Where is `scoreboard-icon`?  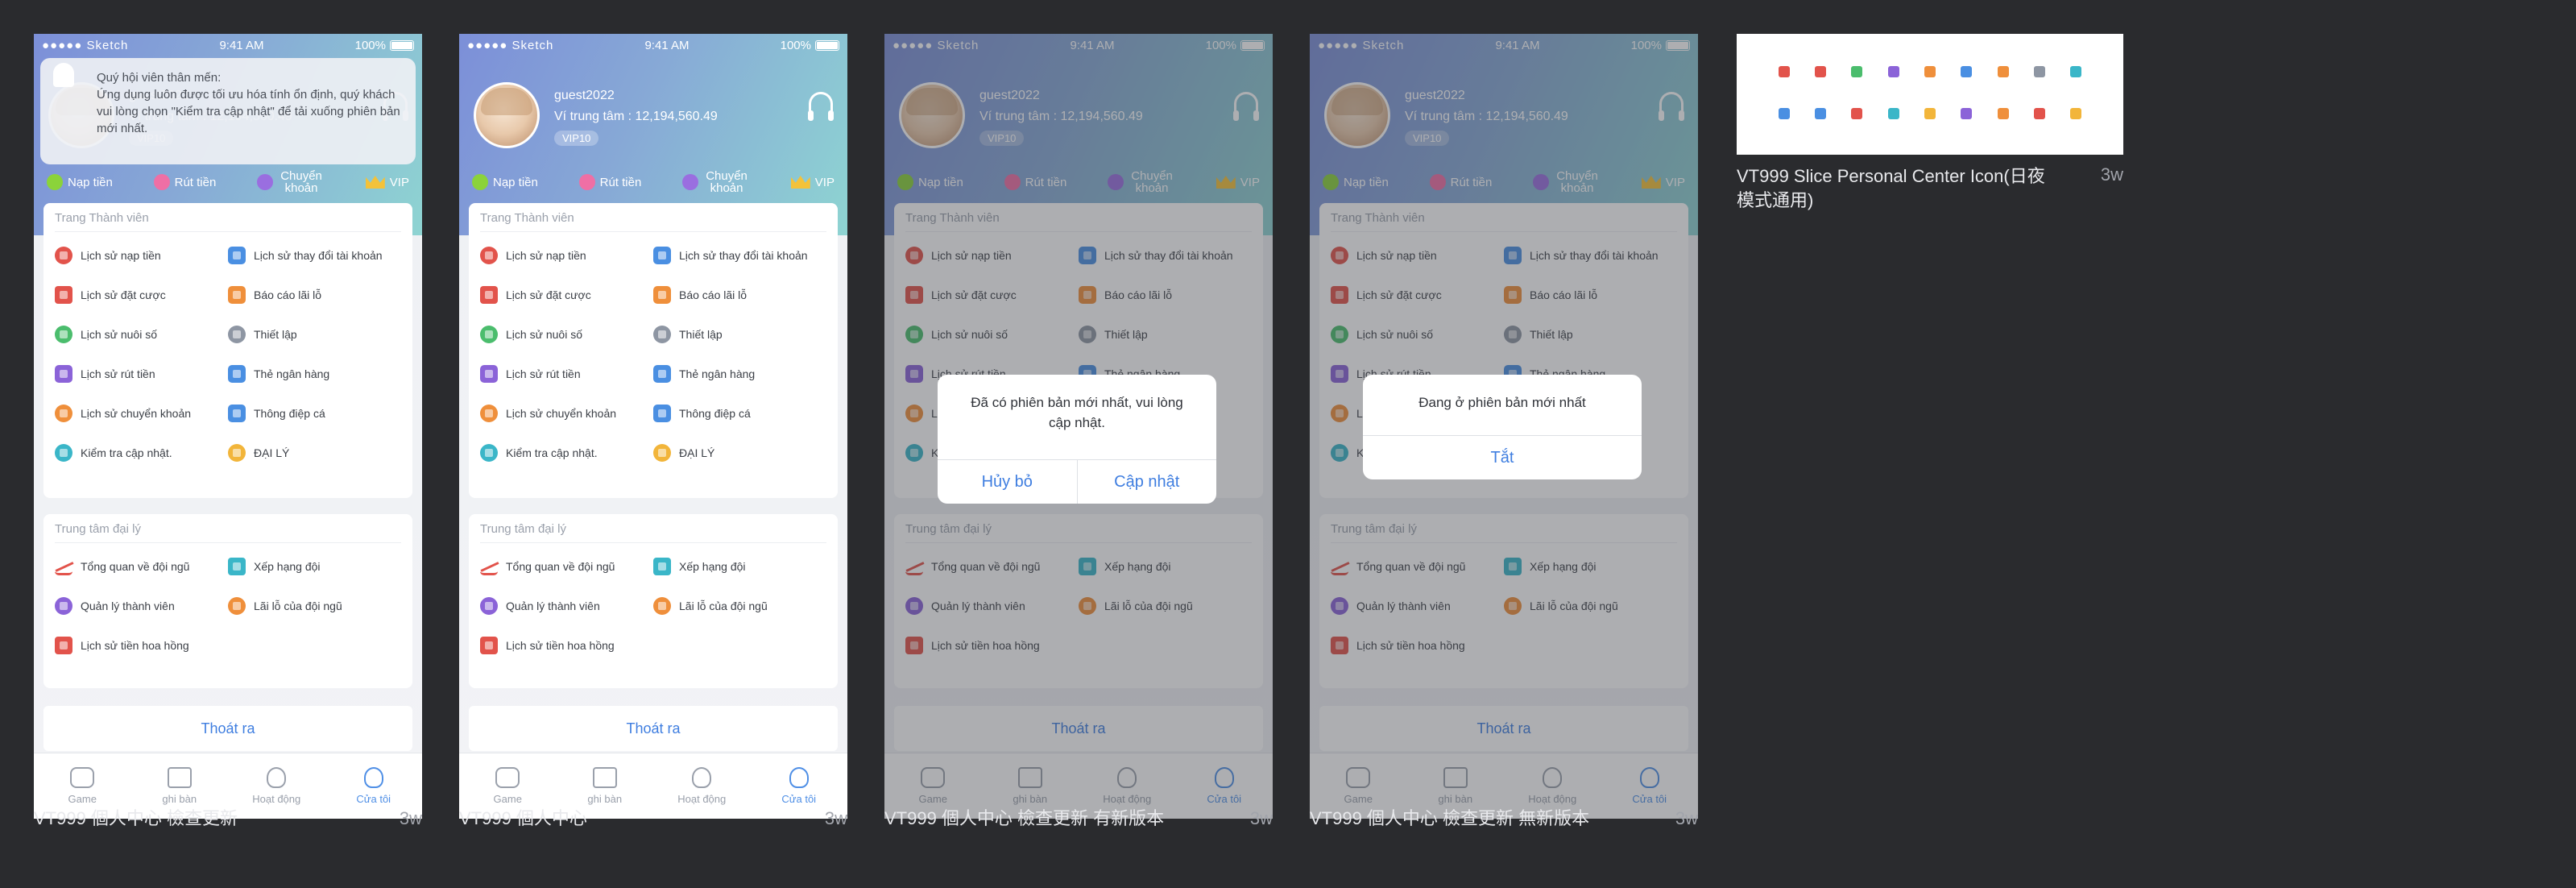 scoreboard-icon is located at coordinates (179, 777).